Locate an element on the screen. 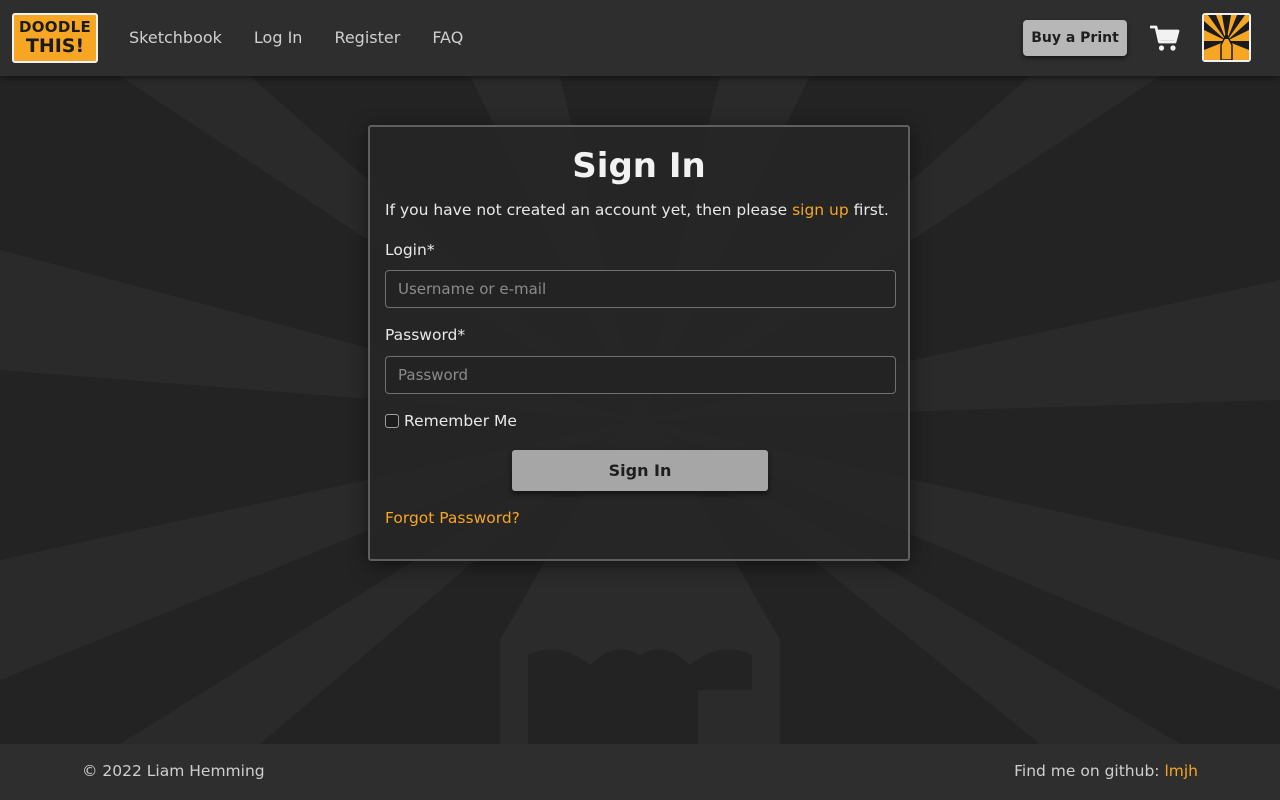 This screenshot has height=800, width=1280. github-credit: Find me on github: lmjh is located at coordinates (1106, 771).